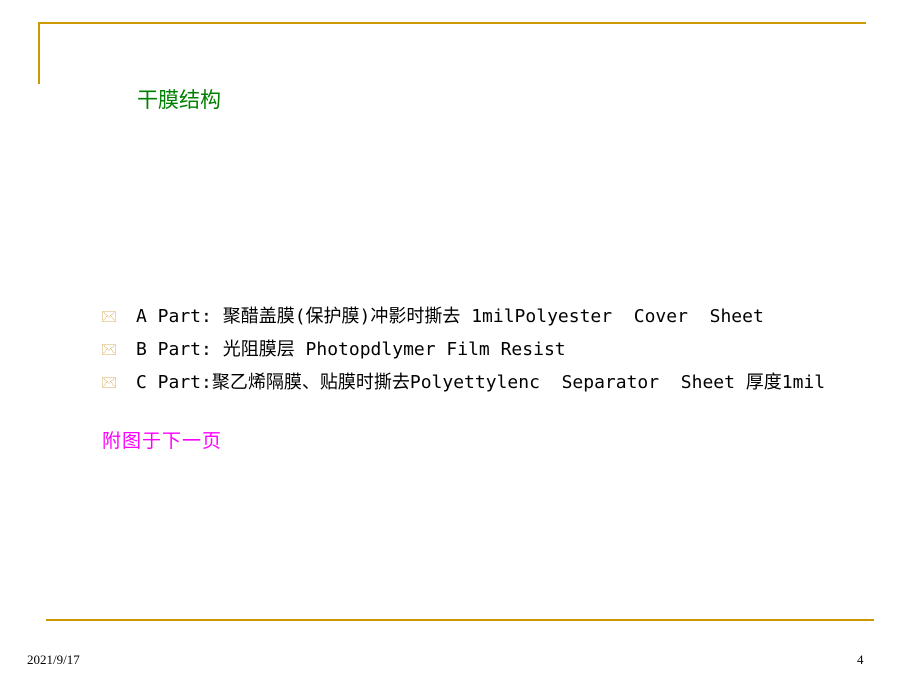  I want to click on bullet-item: B Part: 光阻膜层 Photopdlymer Film Resist, so click(480, 349).